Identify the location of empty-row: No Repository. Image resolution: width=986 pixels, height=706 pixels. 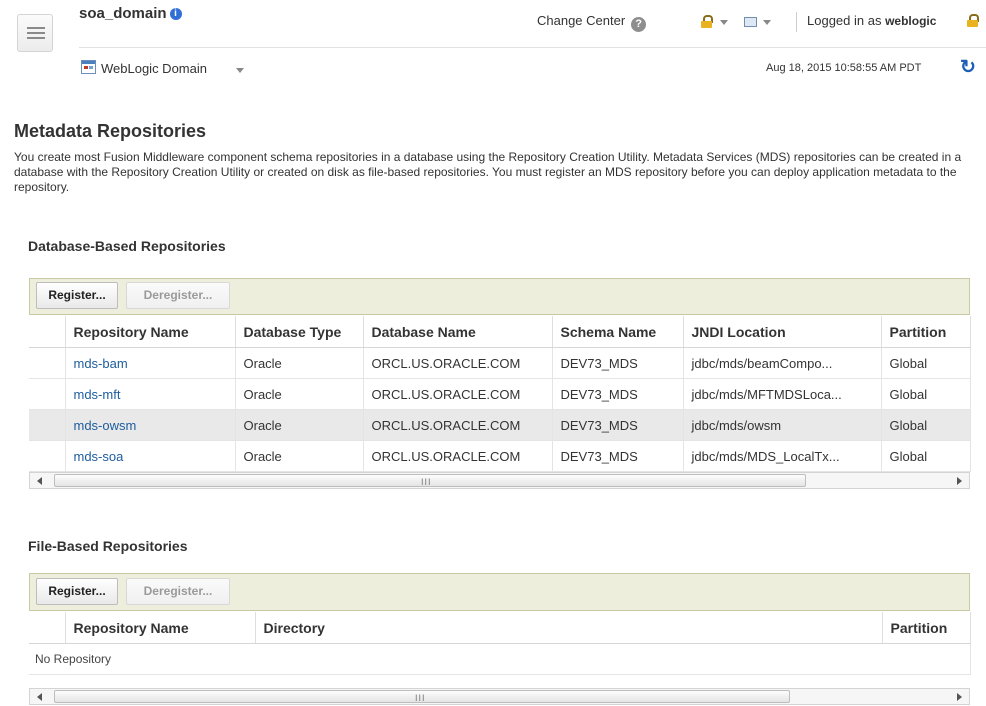
(500, 659).